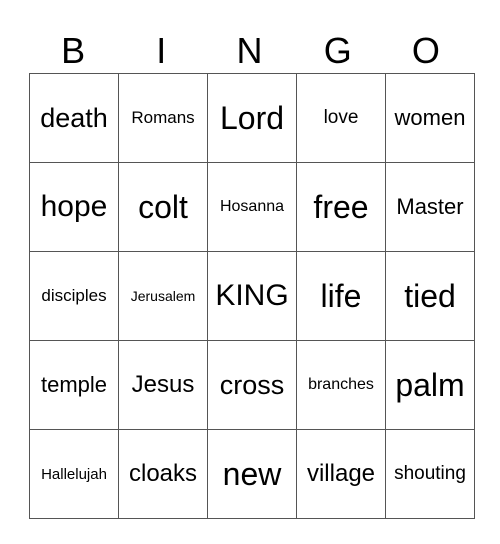  What do you see at coordinates (337, 50) in the screenshot?
I see `header-letter-g: G` at bounding box center [337, 50].